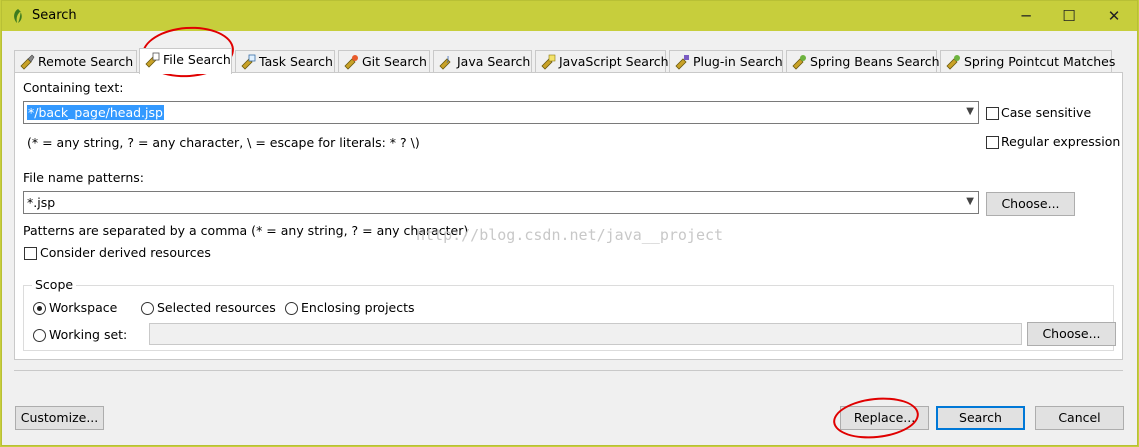 The width and height of the screenshot is (1139, 447). I want to click on case-sensitive-checkbox, so click(992, 113).